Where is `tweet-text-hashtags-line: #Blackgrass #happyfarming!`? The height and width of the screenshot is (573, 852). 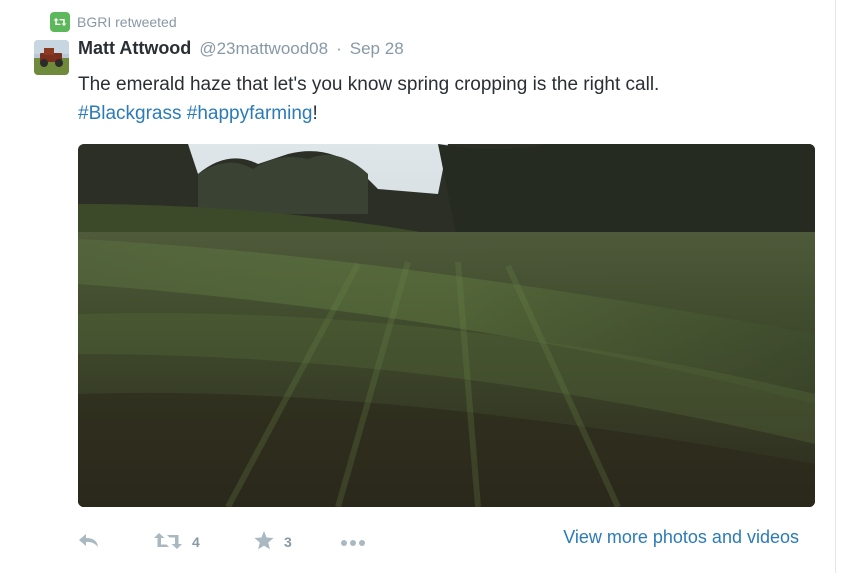
tweet-text-hashtags-line: #Blackgrass #happyfarming! is located at coordinates (448, 113).